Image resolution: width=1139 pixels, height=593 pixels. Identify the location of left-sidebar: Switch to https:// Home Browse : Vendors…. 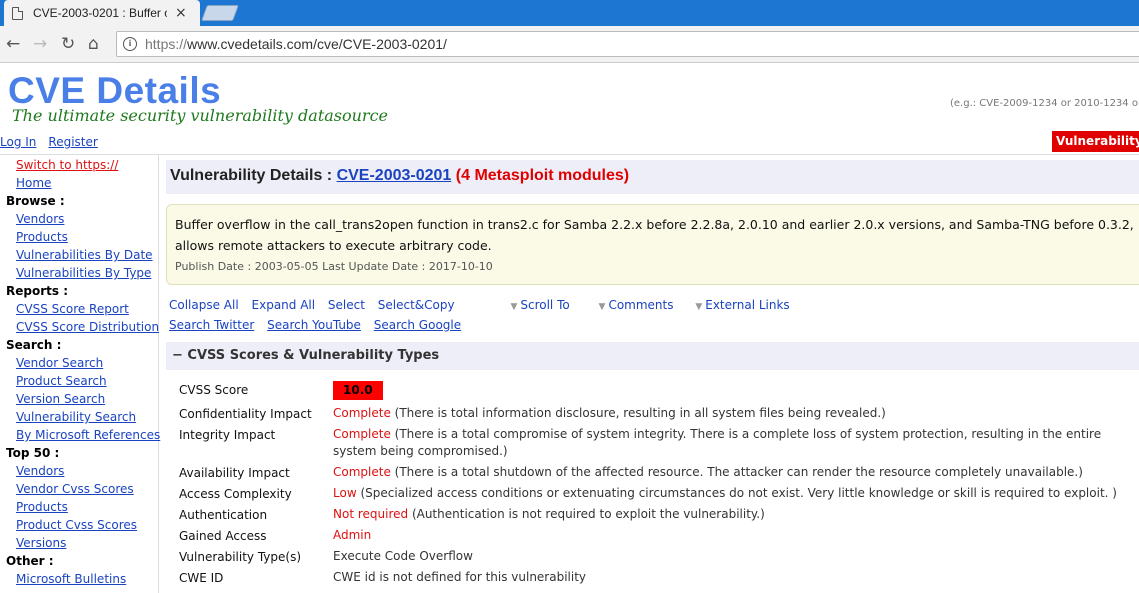
(80, 374).